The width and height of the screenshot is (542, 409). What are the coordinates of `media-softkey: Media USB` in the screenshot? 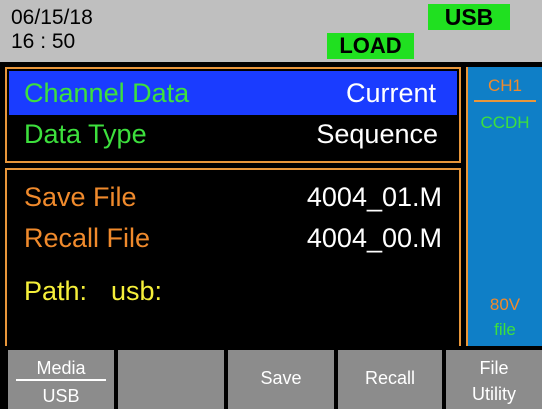 It's located at (61, 379).